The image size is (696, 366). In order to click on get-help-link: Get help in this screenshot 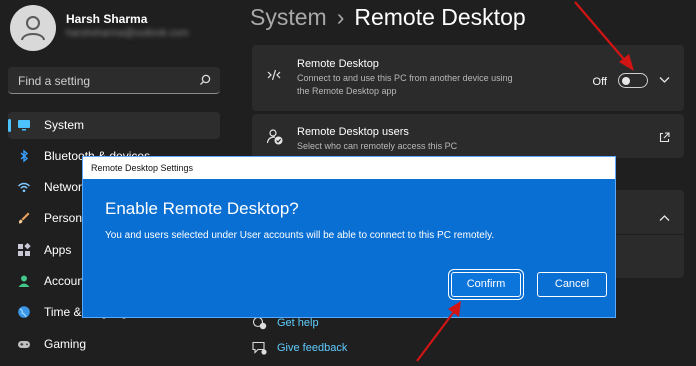, I will do `click(285, 323)`.